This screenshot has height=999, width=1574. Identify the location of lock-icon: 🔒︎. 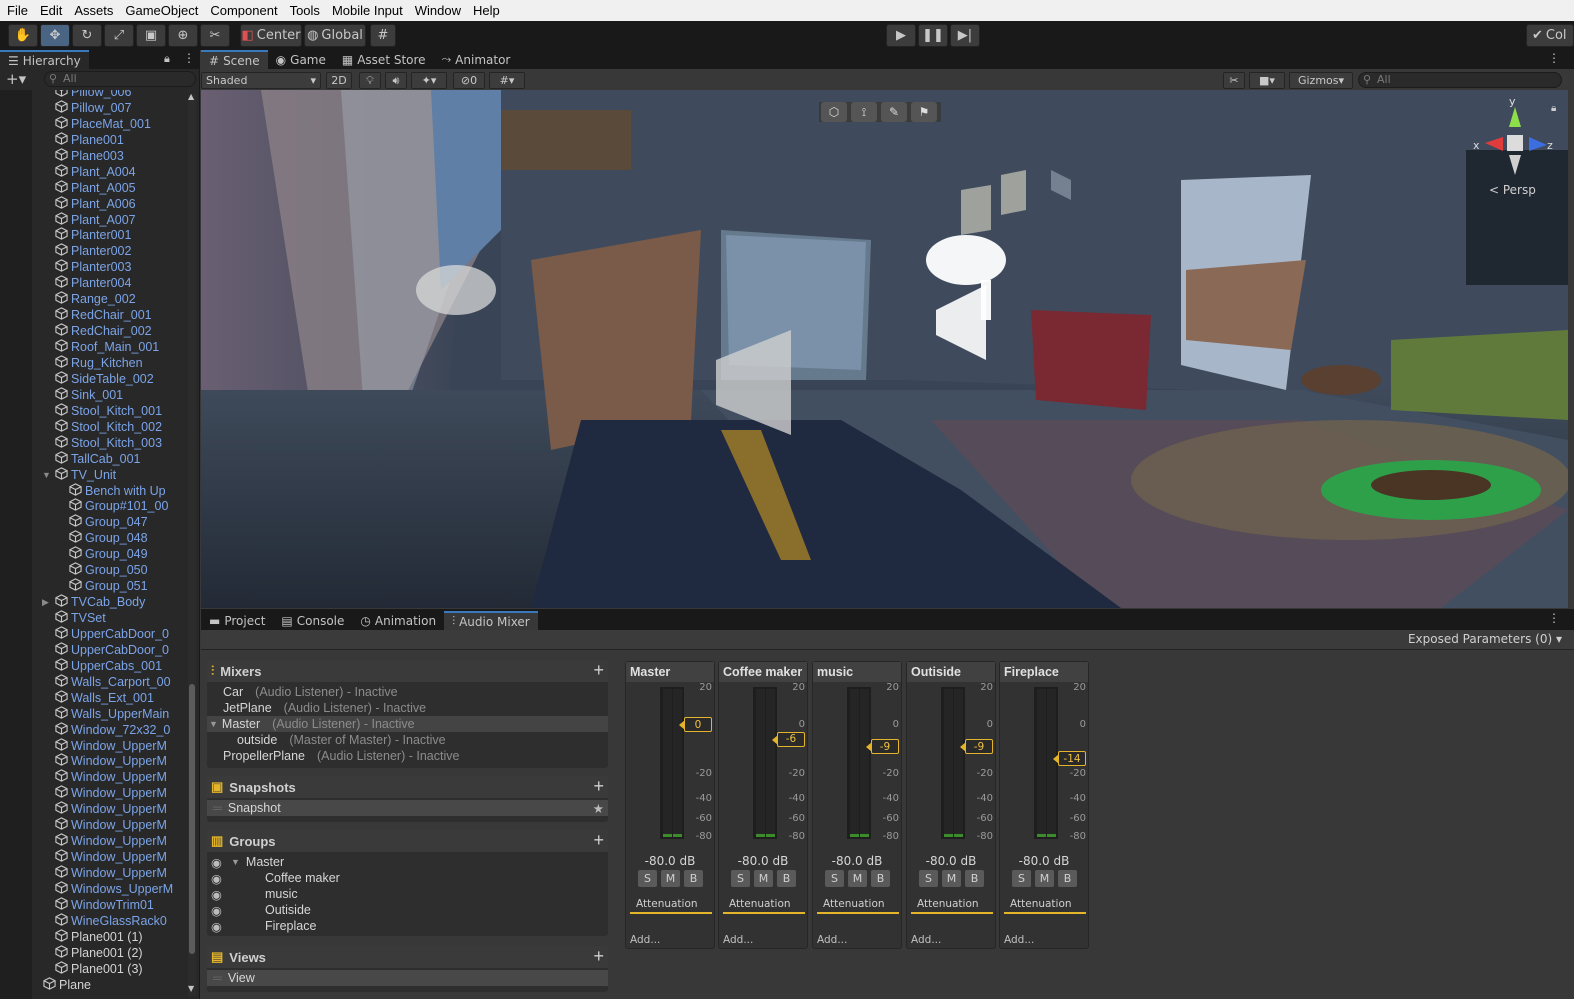
(167, 59).